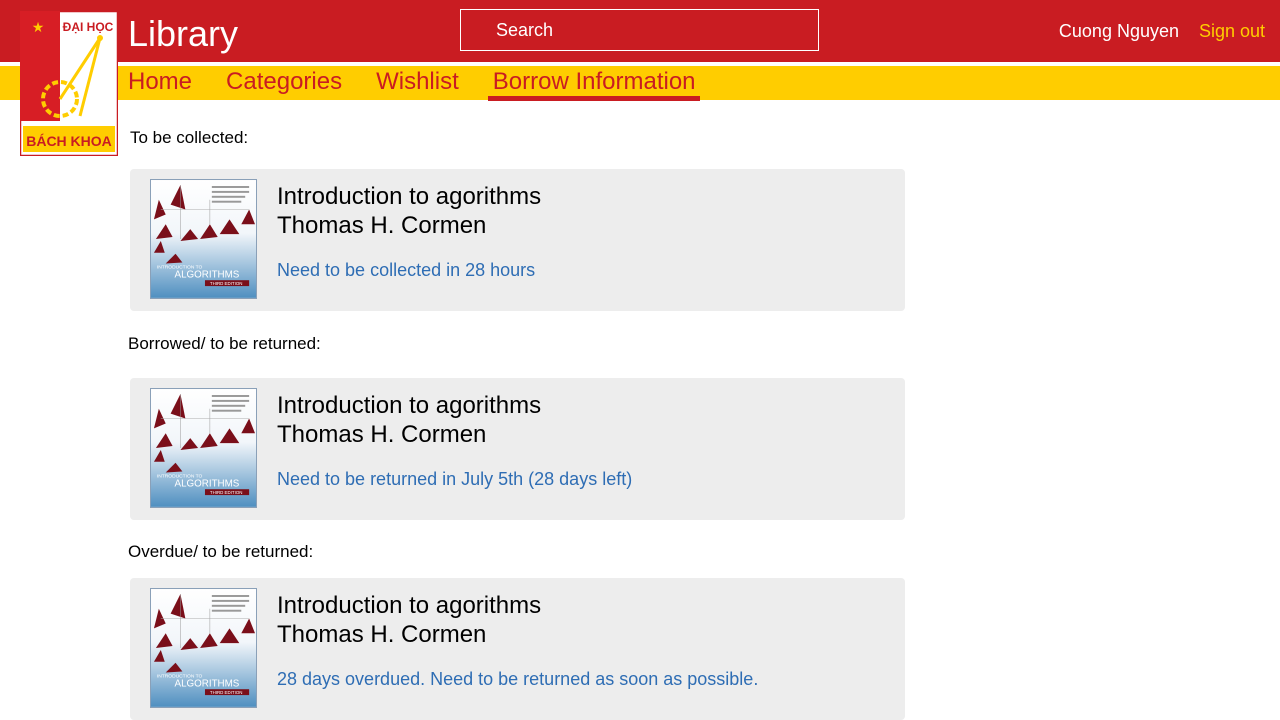 Image resolution: width=1280 pixels, height=720 pixels. I want to click on section-label-overdue: Overdue/ to be returned:, so click(221, 551).